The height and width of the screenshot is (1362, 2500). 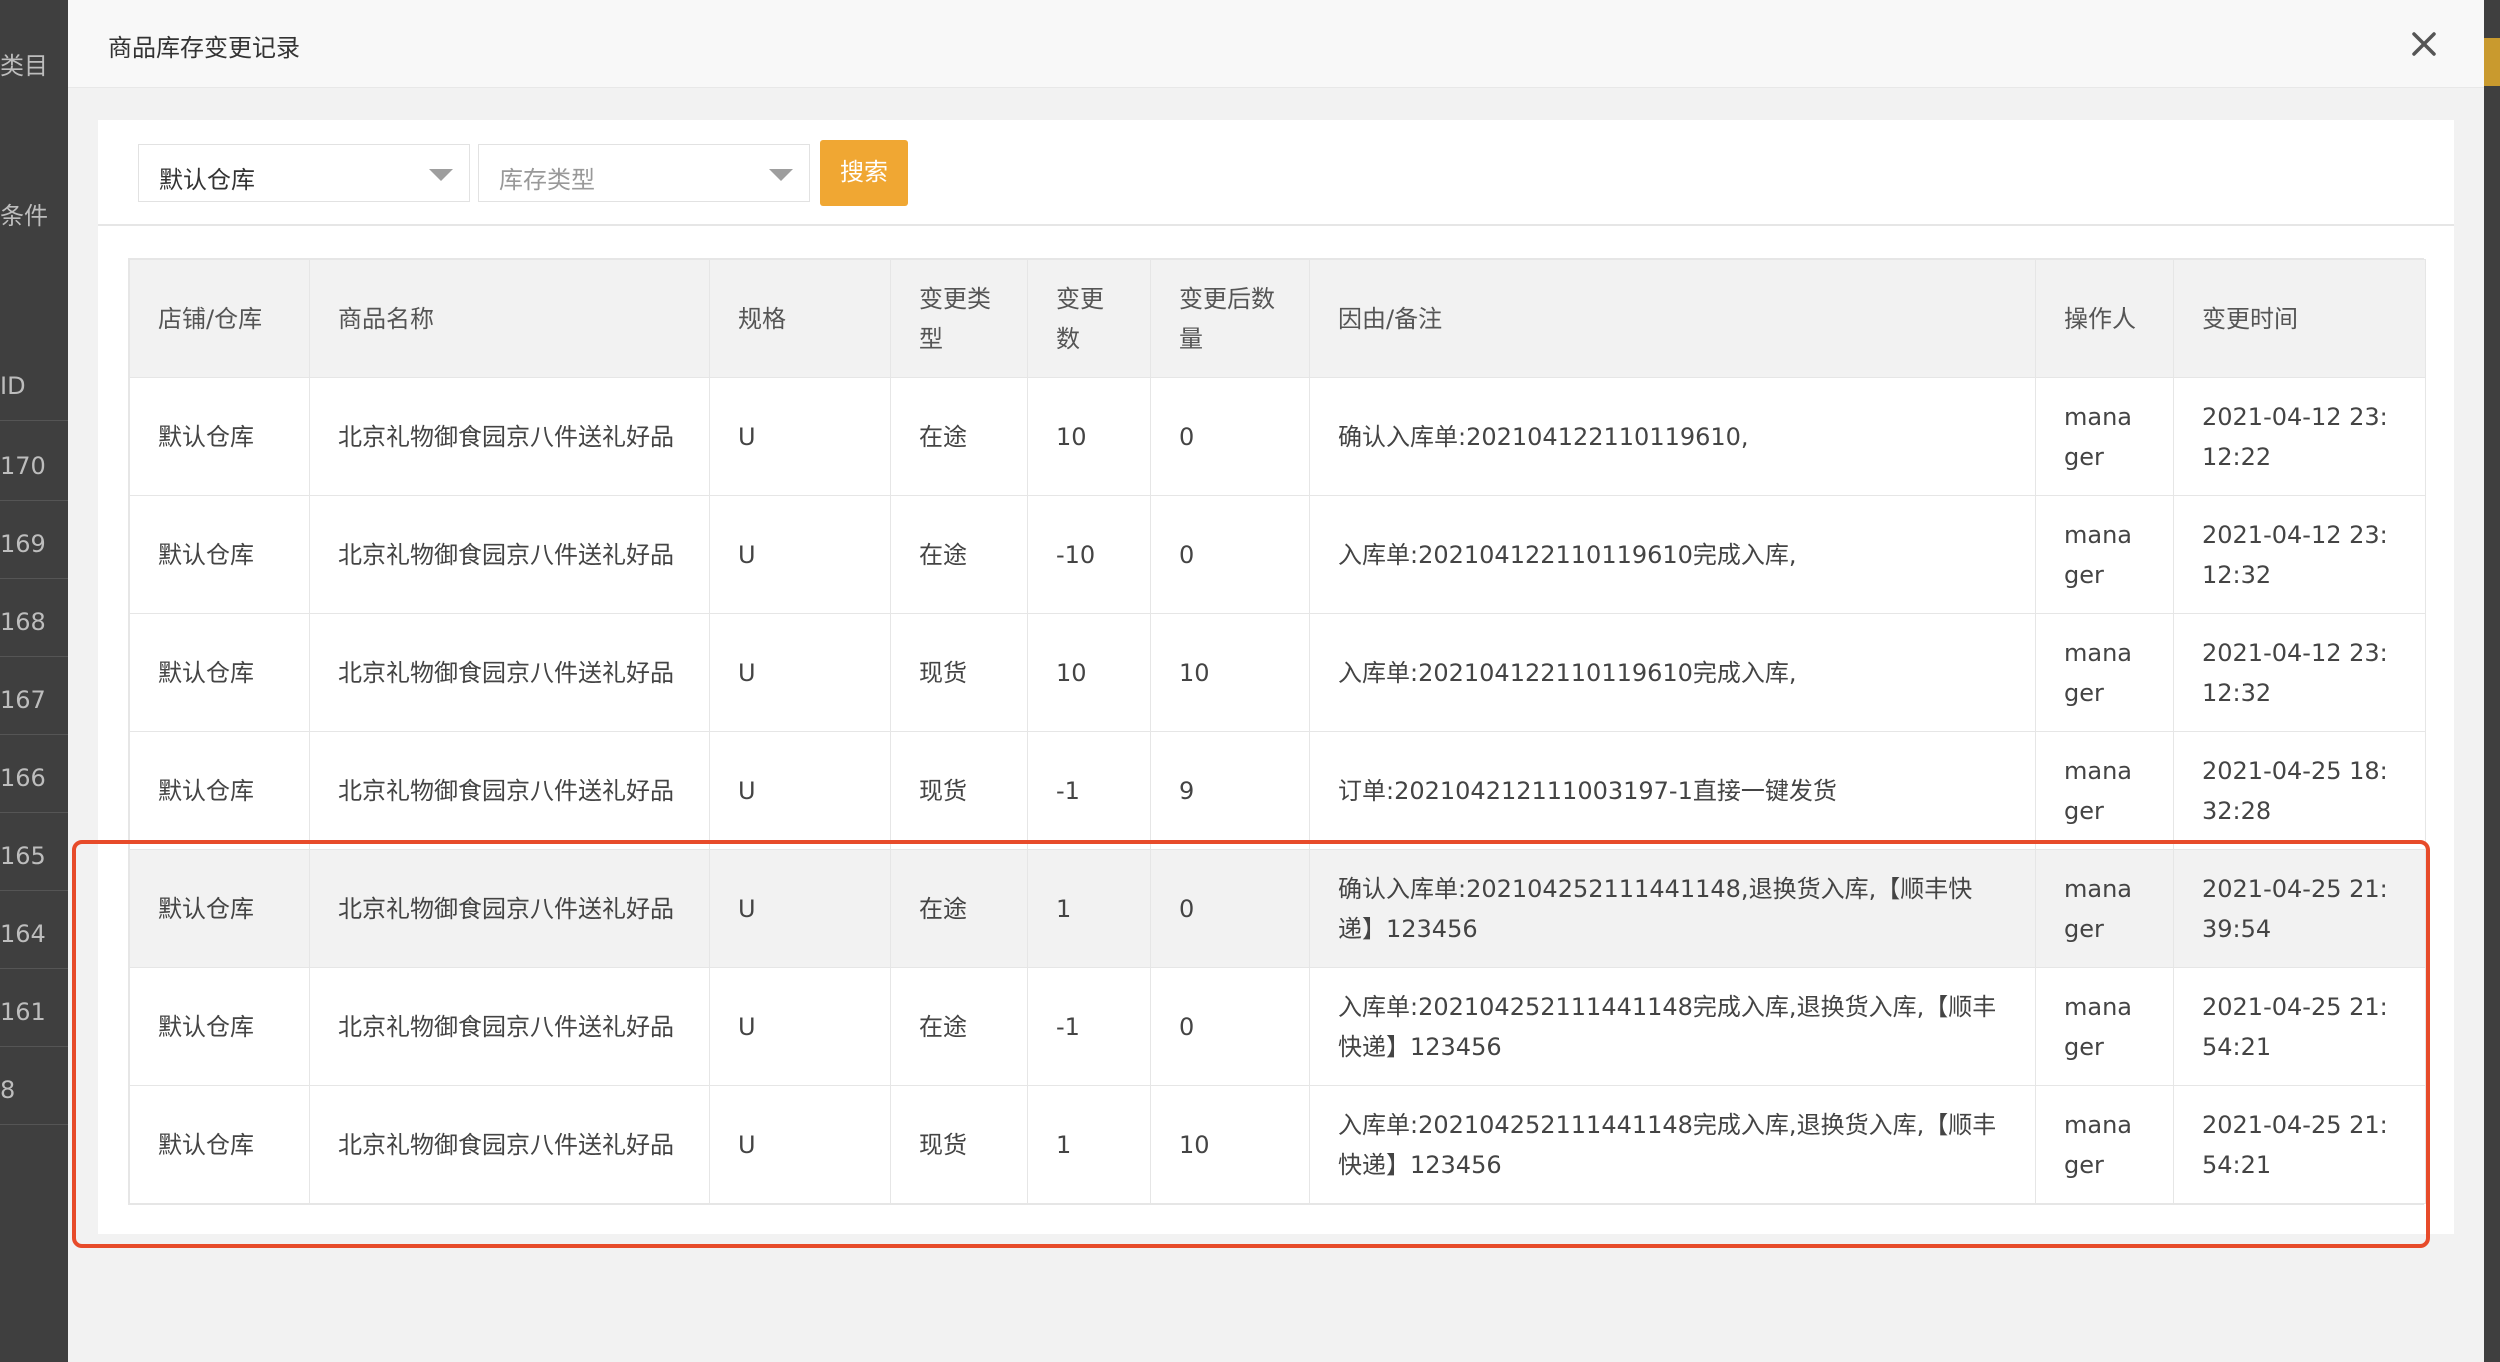 I want to click on background-tab, so click(x=2492, y=62).